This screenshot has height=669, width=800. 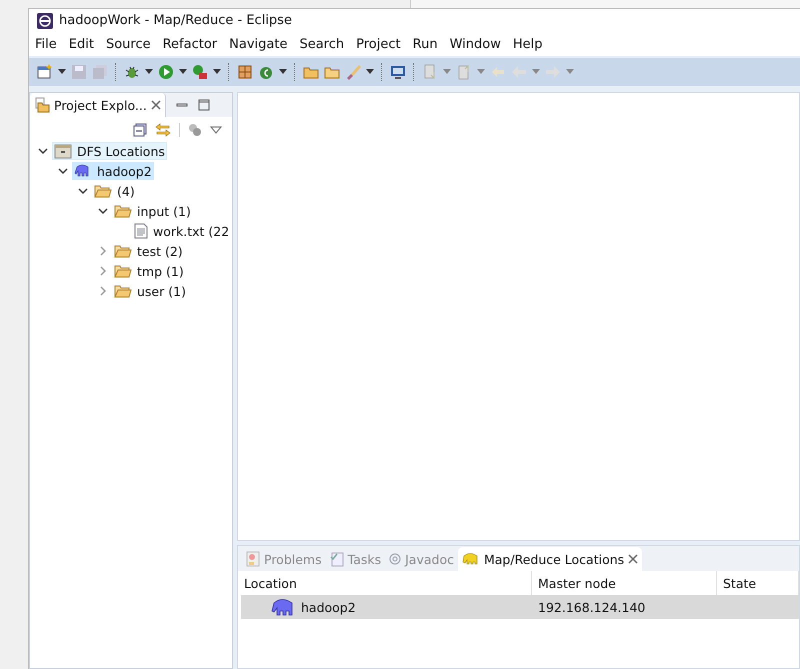 I want to click on tree-item: user (1), so click(x=150, y=291).